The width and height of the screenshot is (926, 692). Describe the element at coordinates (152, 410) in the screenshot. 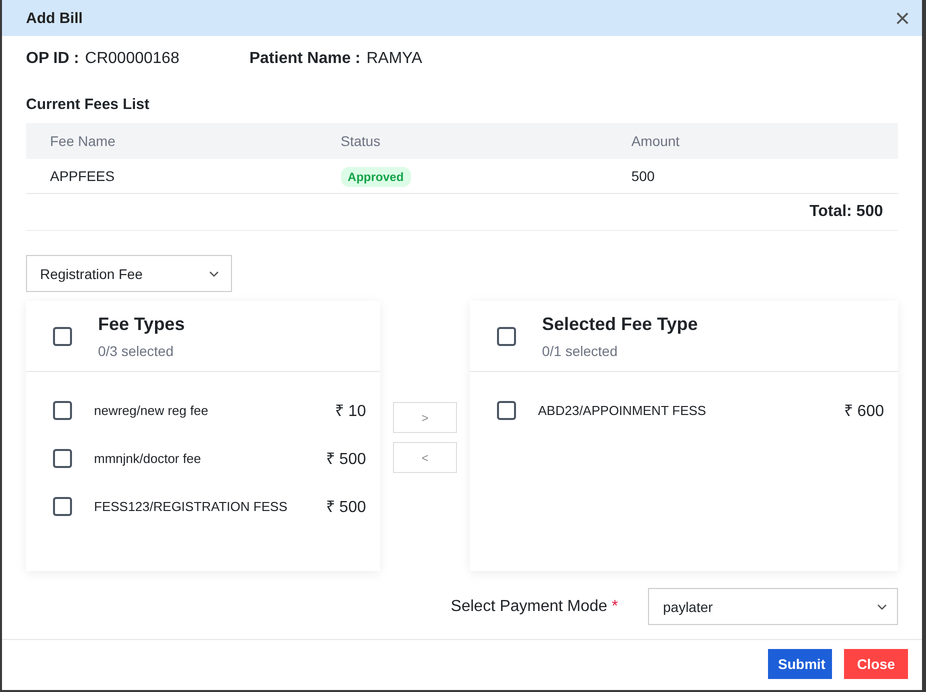

I see `fee-item-label: newreg/new reg fee` at that location.